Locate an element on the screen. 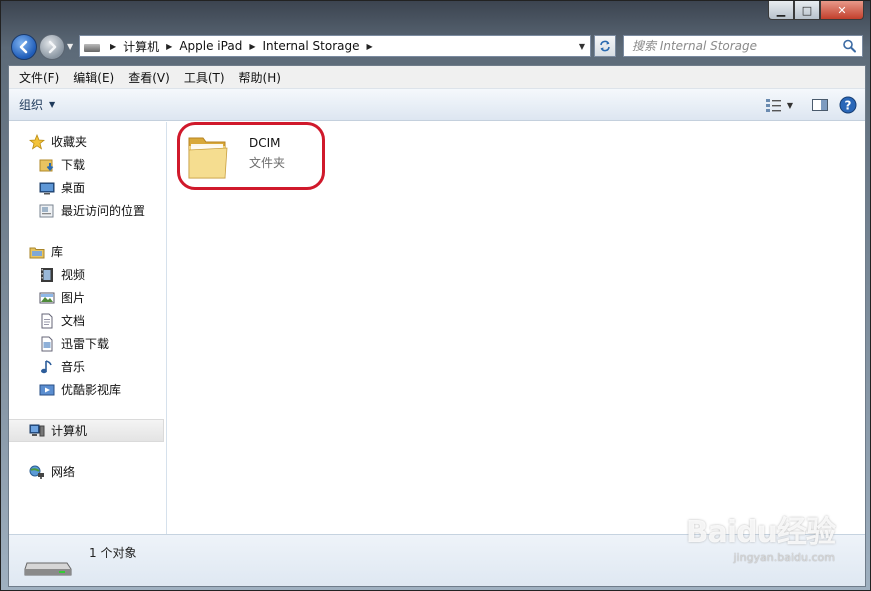 Image resolution: width=871 pixels, height=591 pixels. network-group: 网络 is located at coordinates (87, 471).